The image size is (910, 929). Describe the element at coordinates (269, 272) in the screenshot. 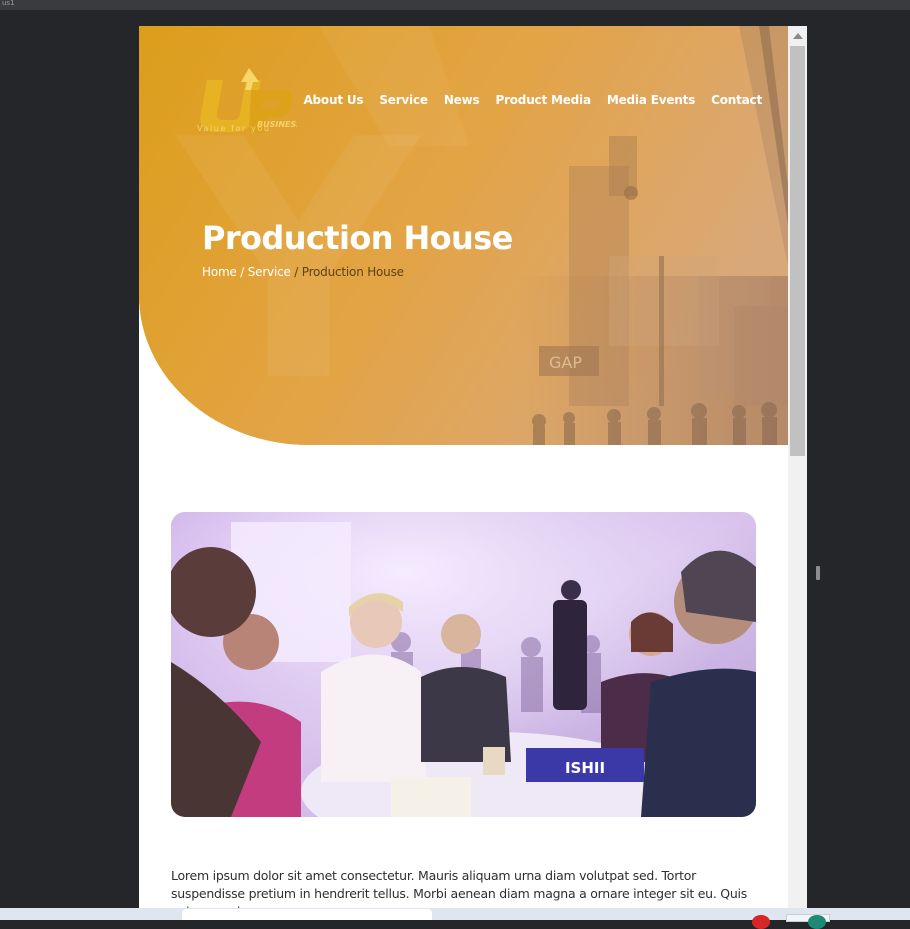

I see `breadcrumb-service: Service` at that location.